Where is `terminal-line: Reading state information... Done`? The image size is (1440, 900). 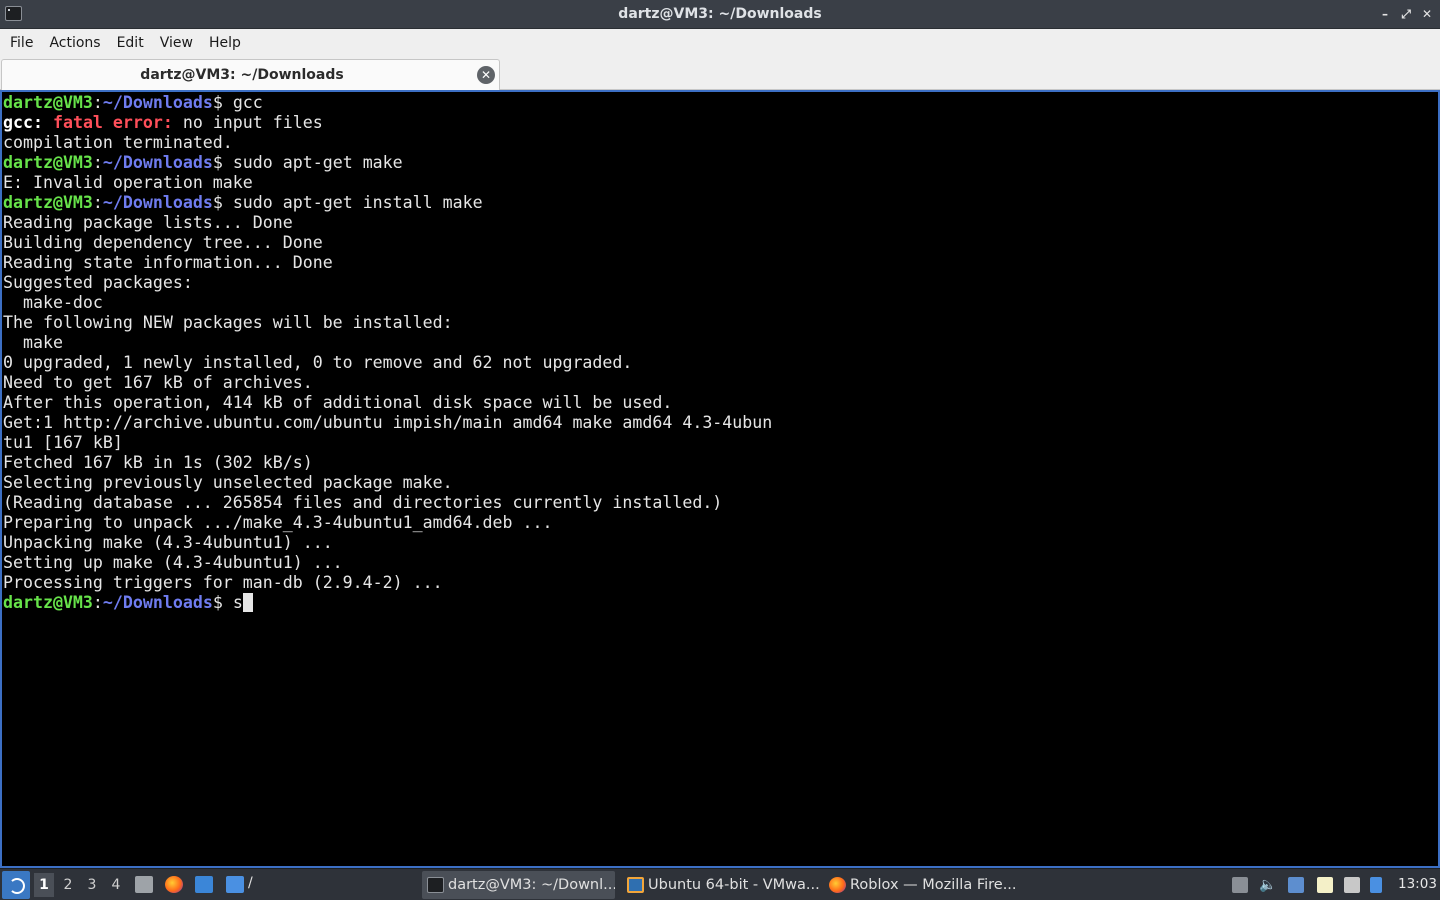
terminal-line: Reading state information... Done is located at coordinates (720, 263).